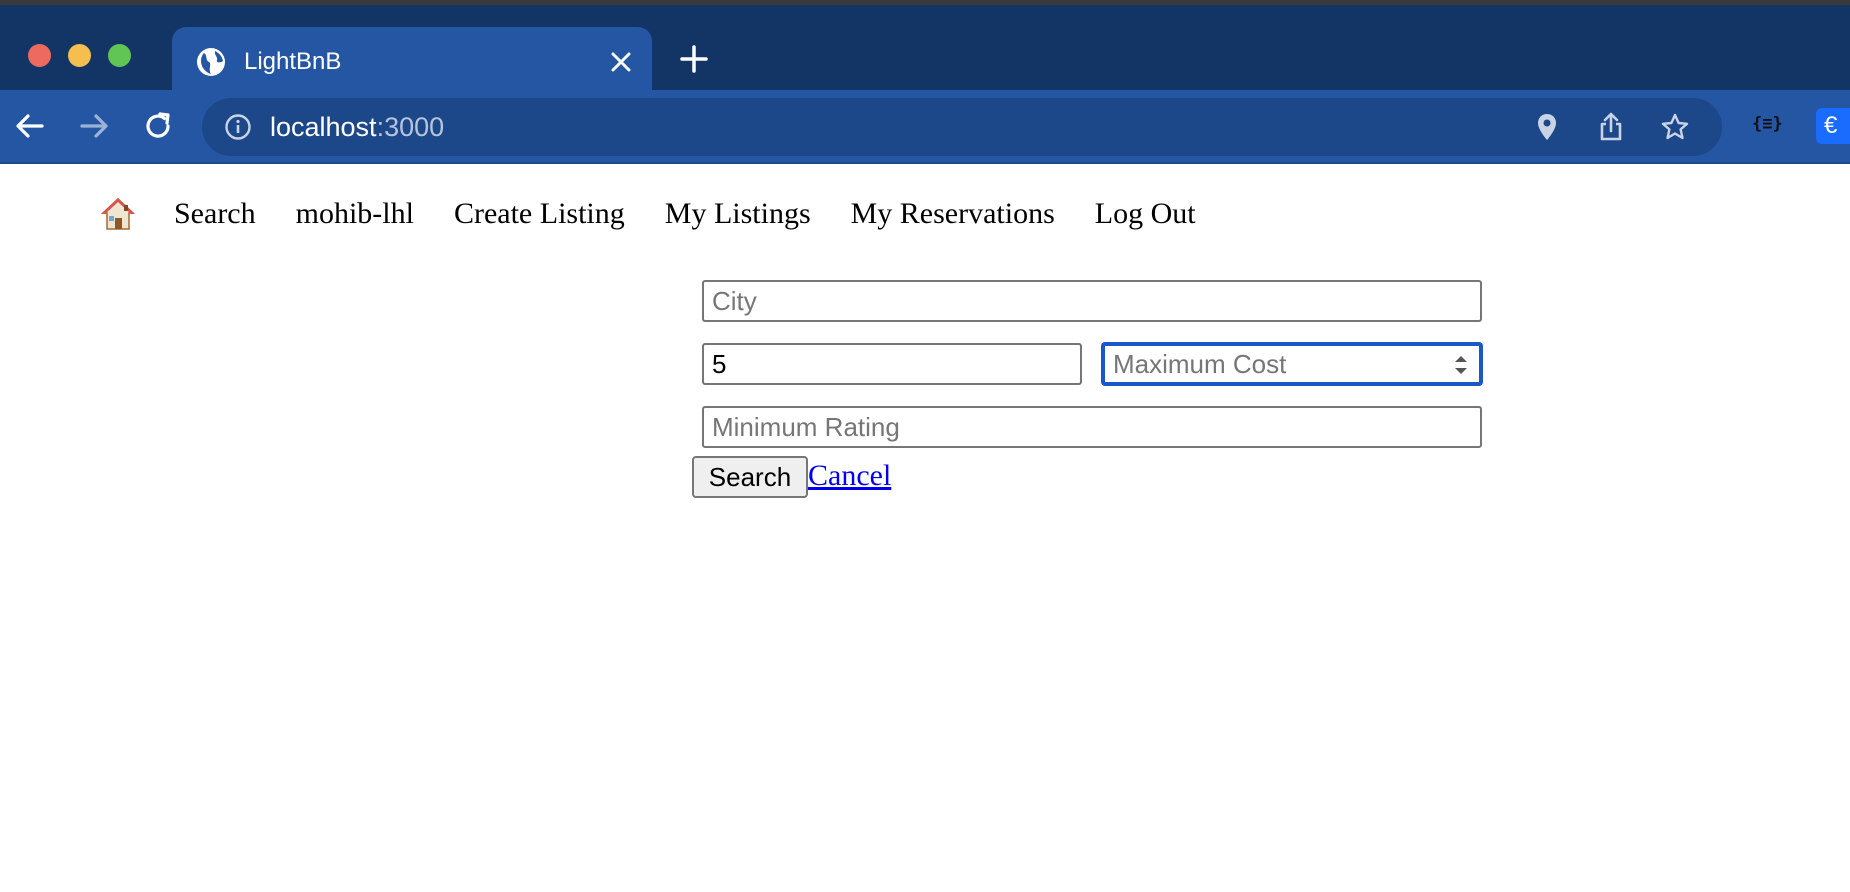 This screenshot has width=1850, height=892. I want to click on maximum-cost-input, so click(1292, 364).